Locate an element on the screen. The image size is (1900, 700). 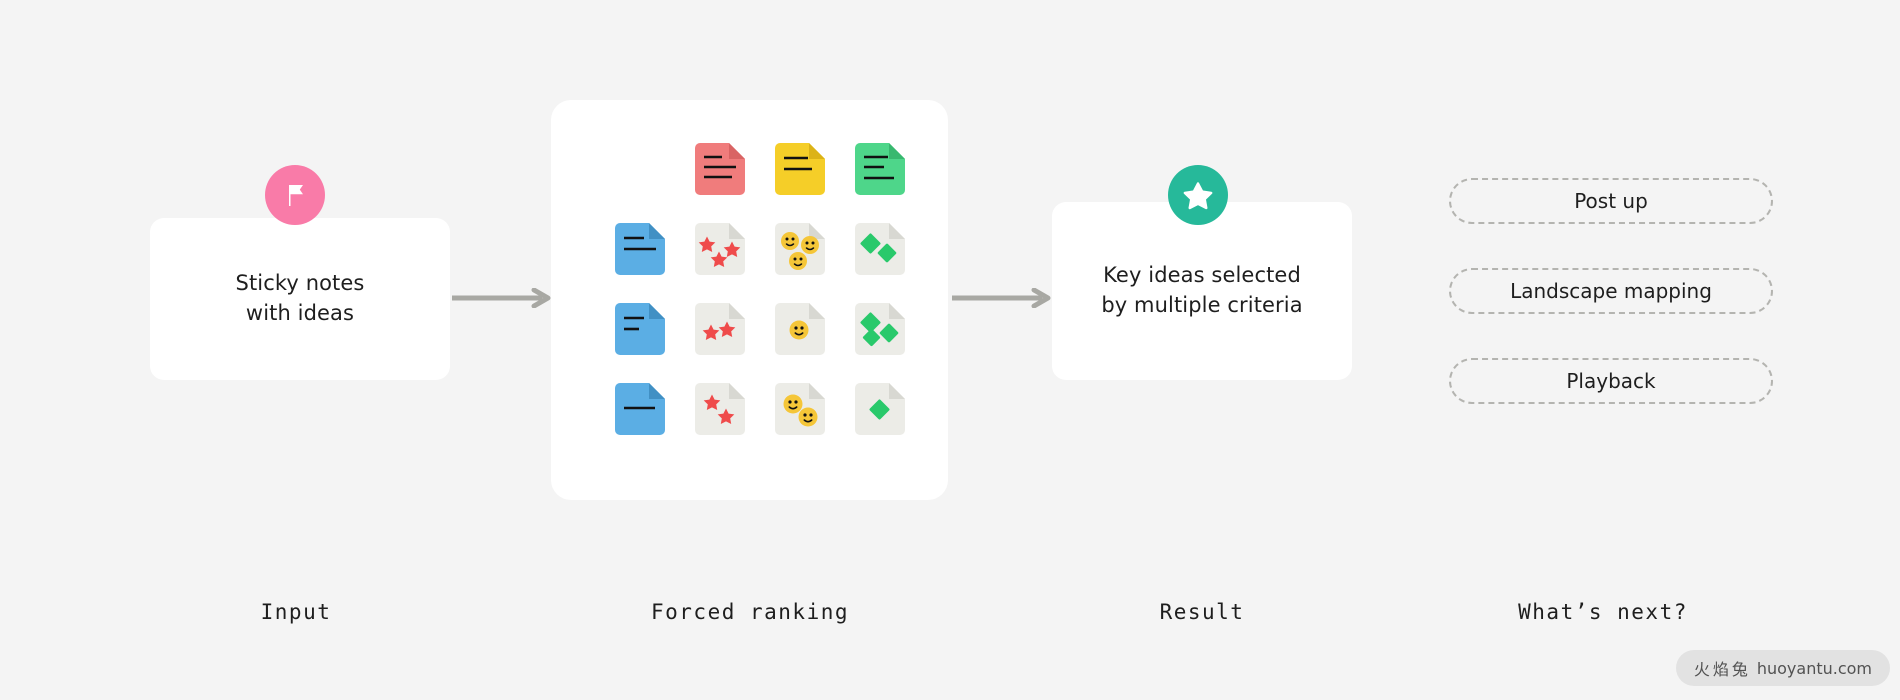
watermark: 火焰兔 huoyantu.com is located at coordinates (1782, 668).